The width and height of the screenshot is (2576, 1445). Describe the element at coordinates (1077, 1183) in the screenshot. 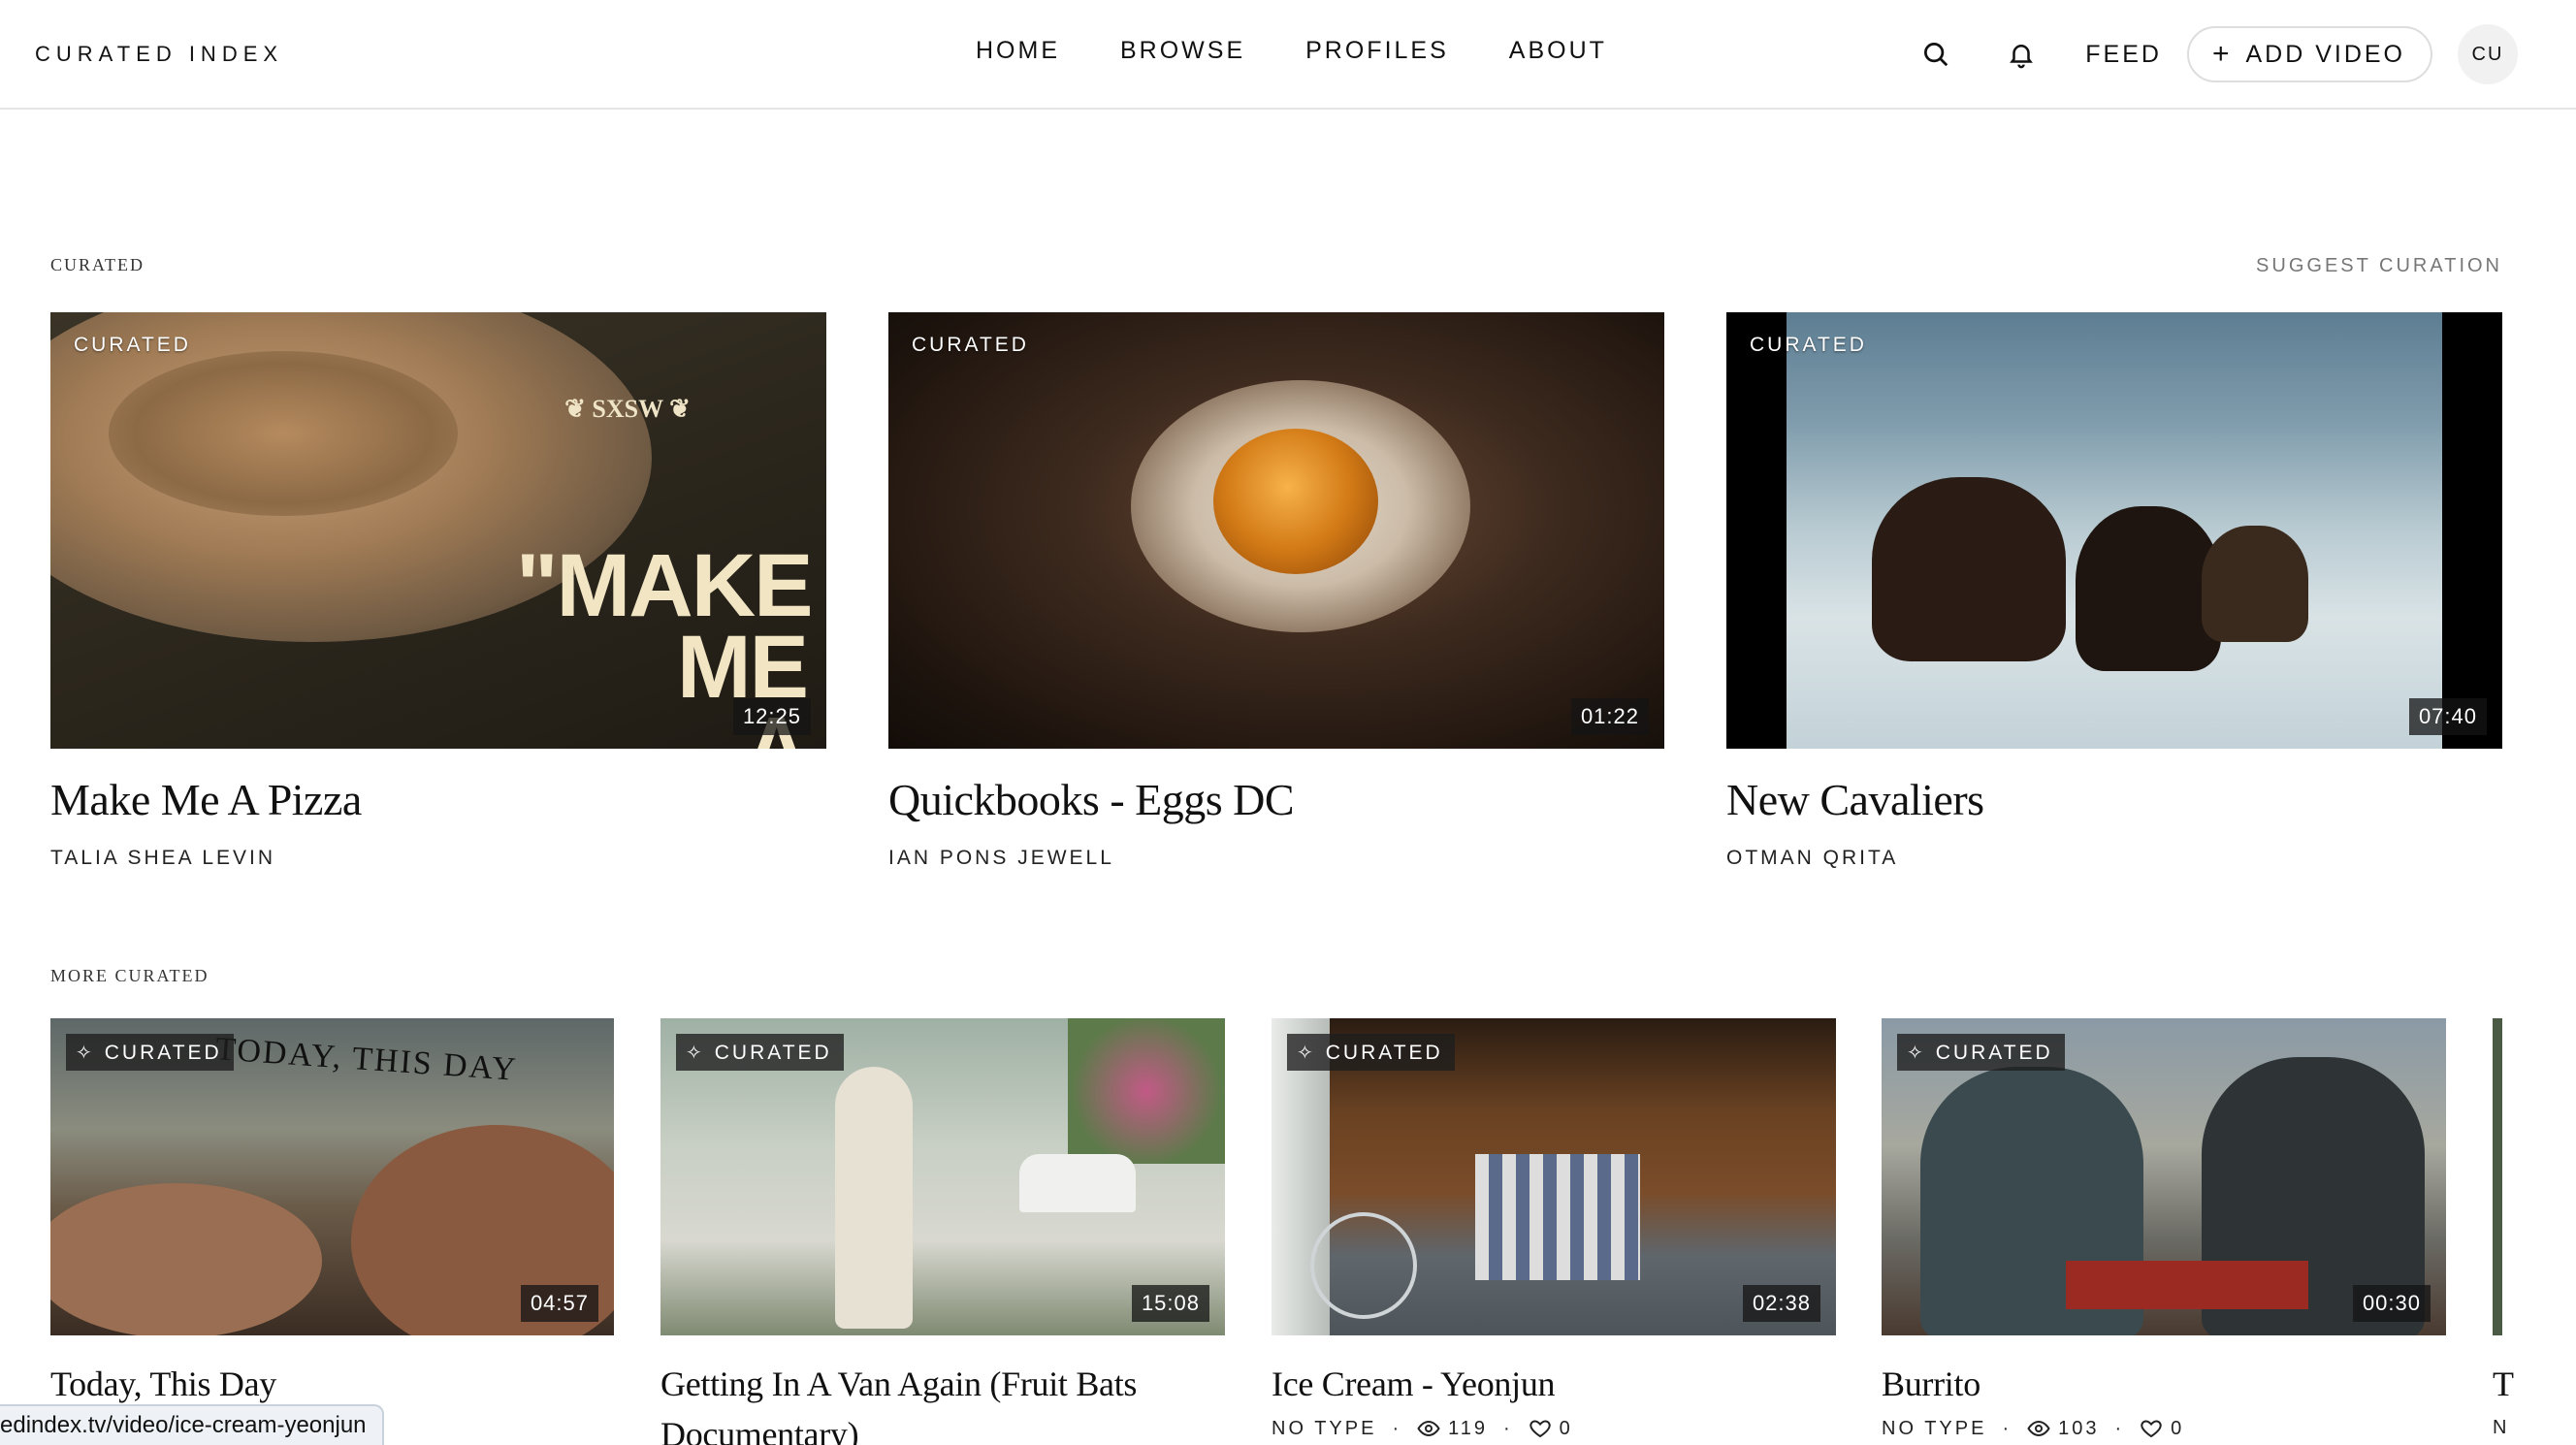

I see `mailbox-shape` at that location.